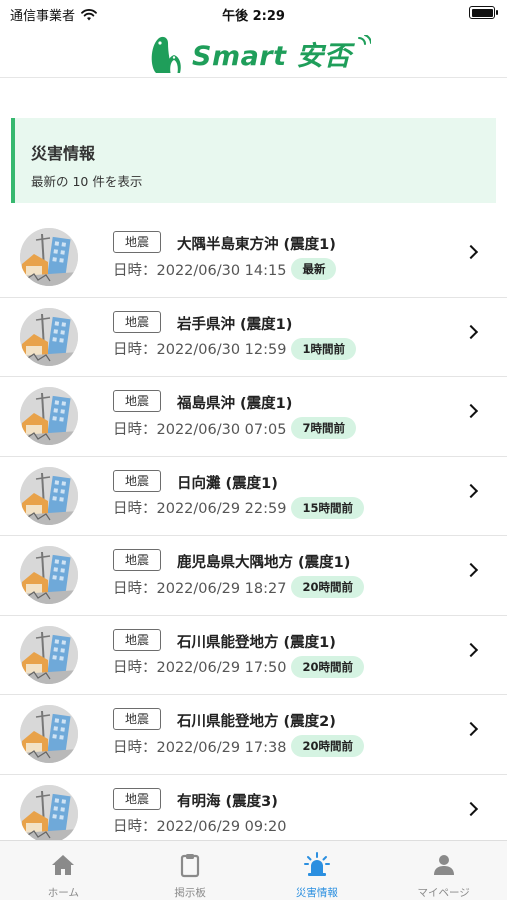 This screenshot has height=900, width=507. Describe the element at coordinates (200, 270) in the screenshot. I see `disaster-datetime: 日時：2022/06/30 14:15` at that location.